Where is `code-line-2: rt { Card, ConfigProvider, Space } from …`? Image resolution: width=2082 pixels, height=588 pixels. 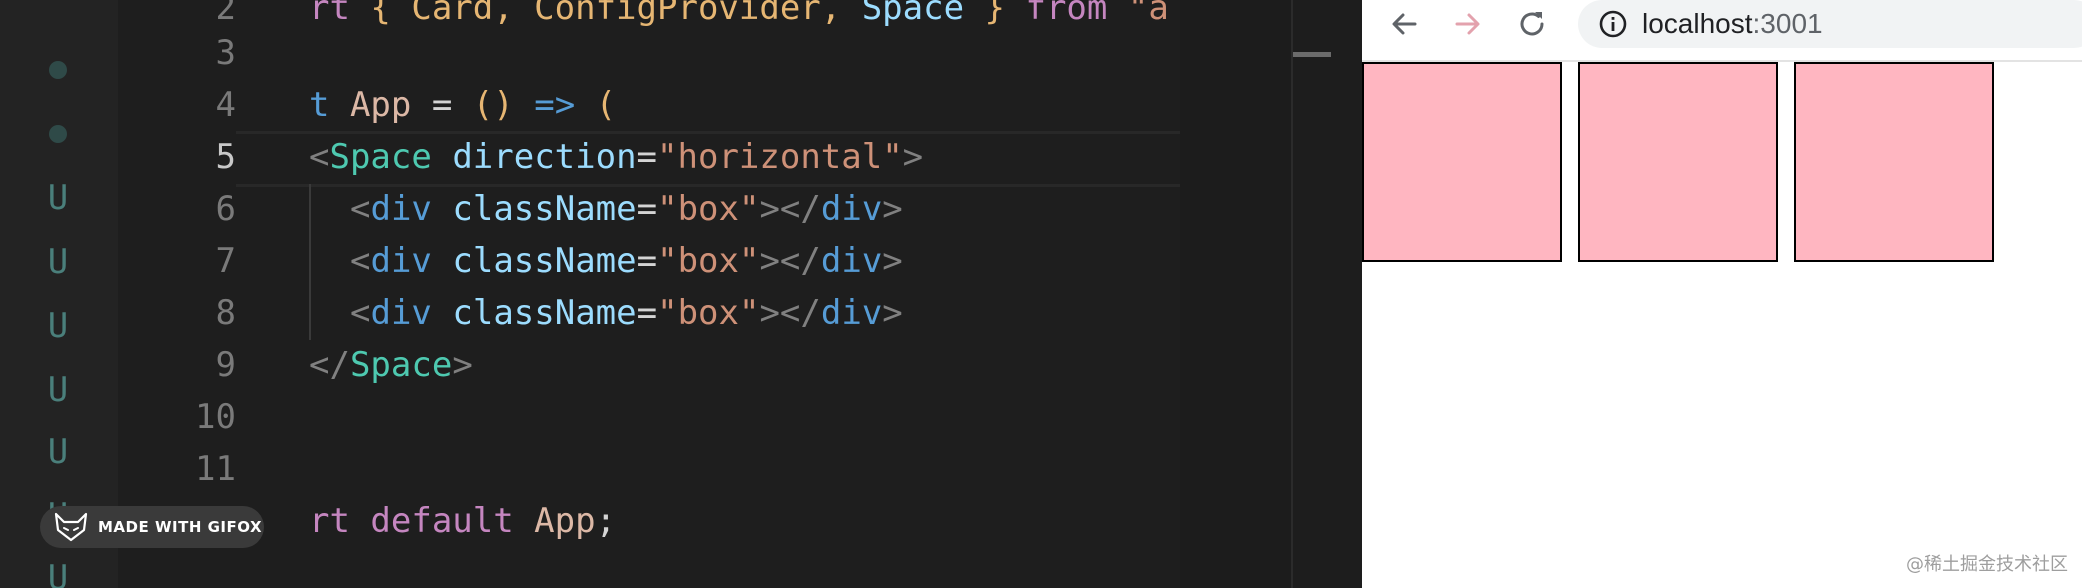
code-line-2: rt { Card, ConfigProvider, Space } from … is located at coordinates (739, 17).